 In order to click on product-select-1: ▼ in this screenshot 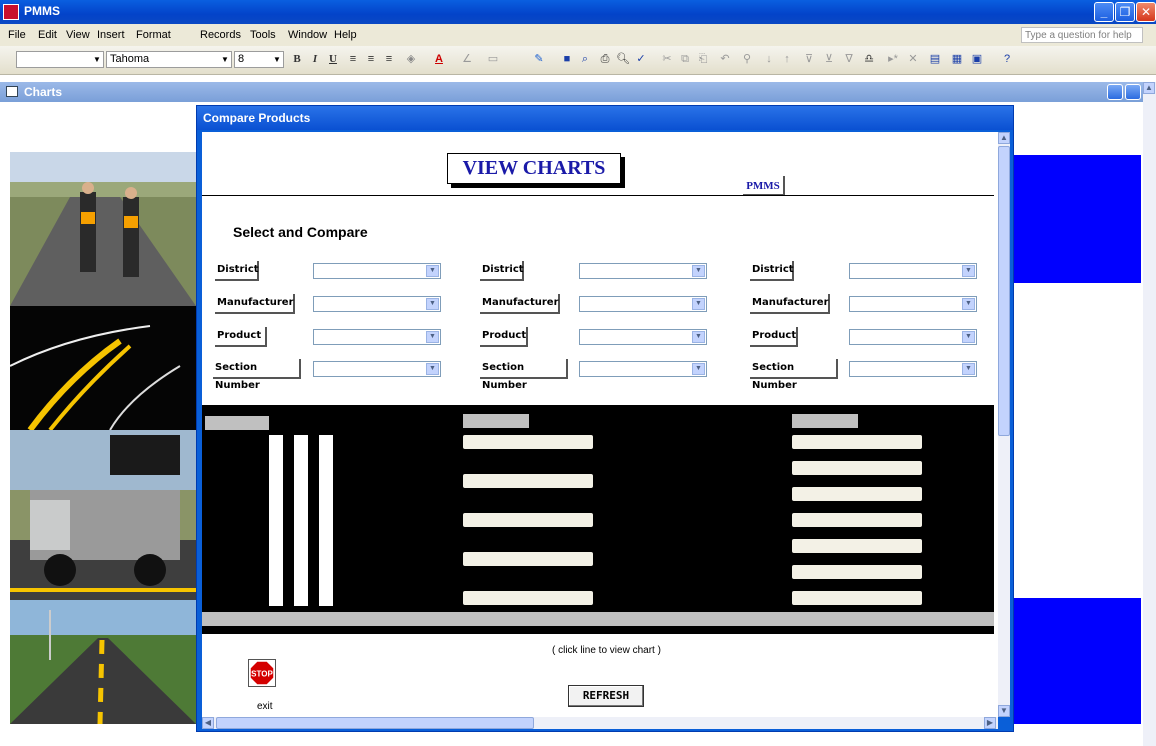, I will do `click(377, 337)`.